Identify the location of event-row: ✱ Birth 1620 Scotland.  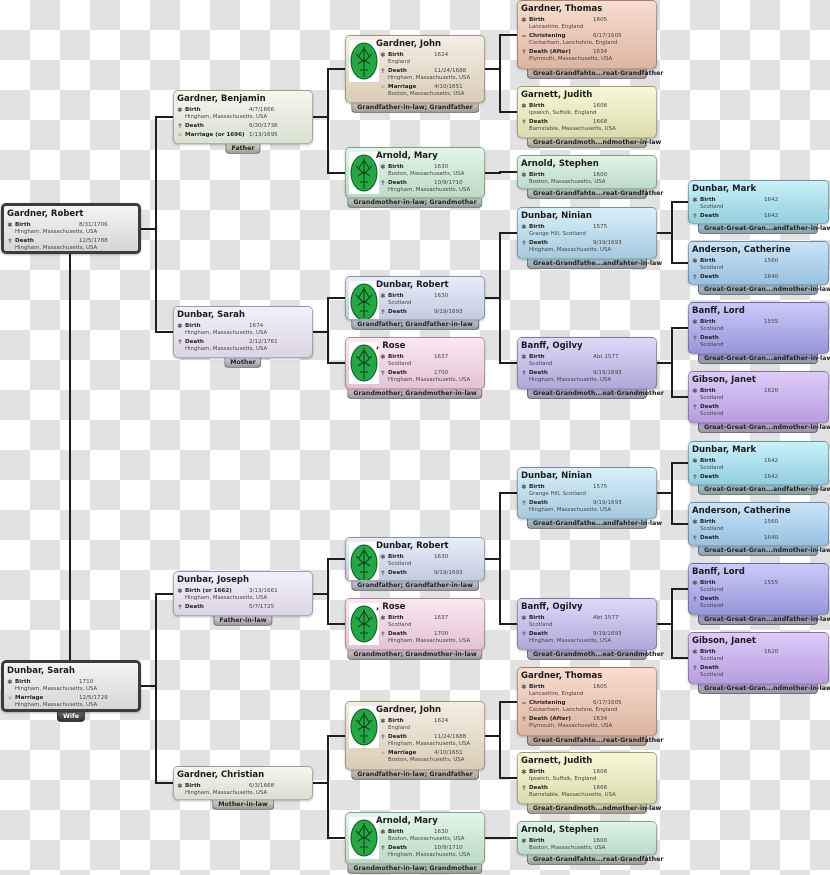
(758, 394).